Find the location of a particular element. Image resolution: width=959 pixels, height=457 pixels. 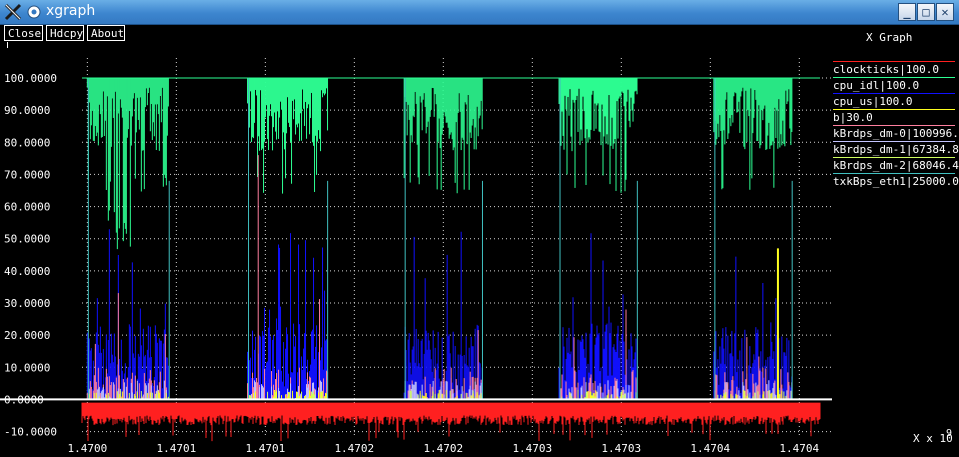

x-tick-label: 1.4700 is located at coordinates (87, 448).